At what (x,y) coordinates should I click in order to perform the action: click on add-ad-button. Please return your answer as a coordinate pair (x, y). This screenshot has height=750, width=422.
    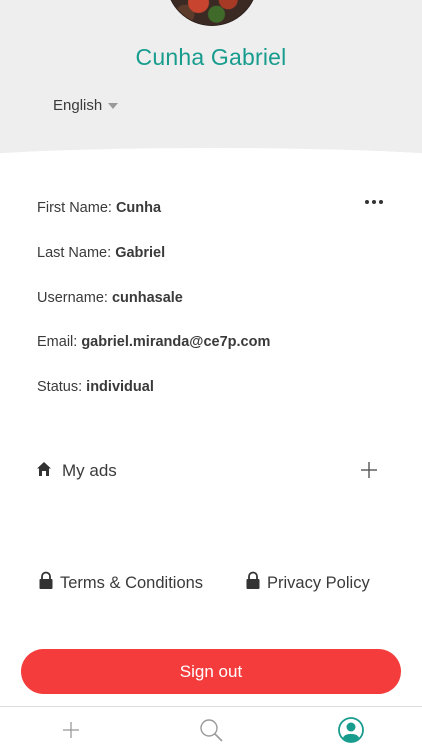
    Looking at the image, I should click on (369, 470).